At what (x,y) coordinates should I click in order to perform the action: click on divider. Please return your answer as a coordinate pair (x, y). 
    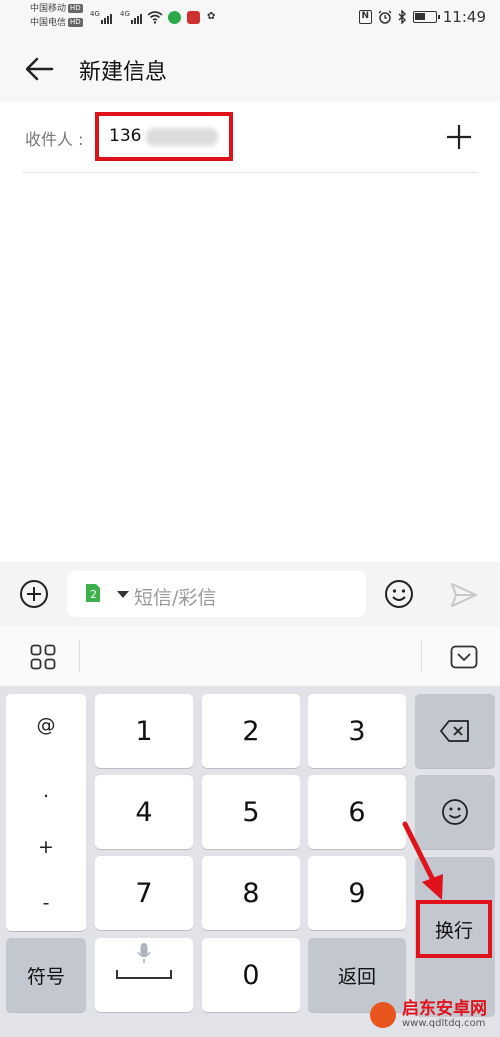
    Looking at the image, I should click on (250, 172).